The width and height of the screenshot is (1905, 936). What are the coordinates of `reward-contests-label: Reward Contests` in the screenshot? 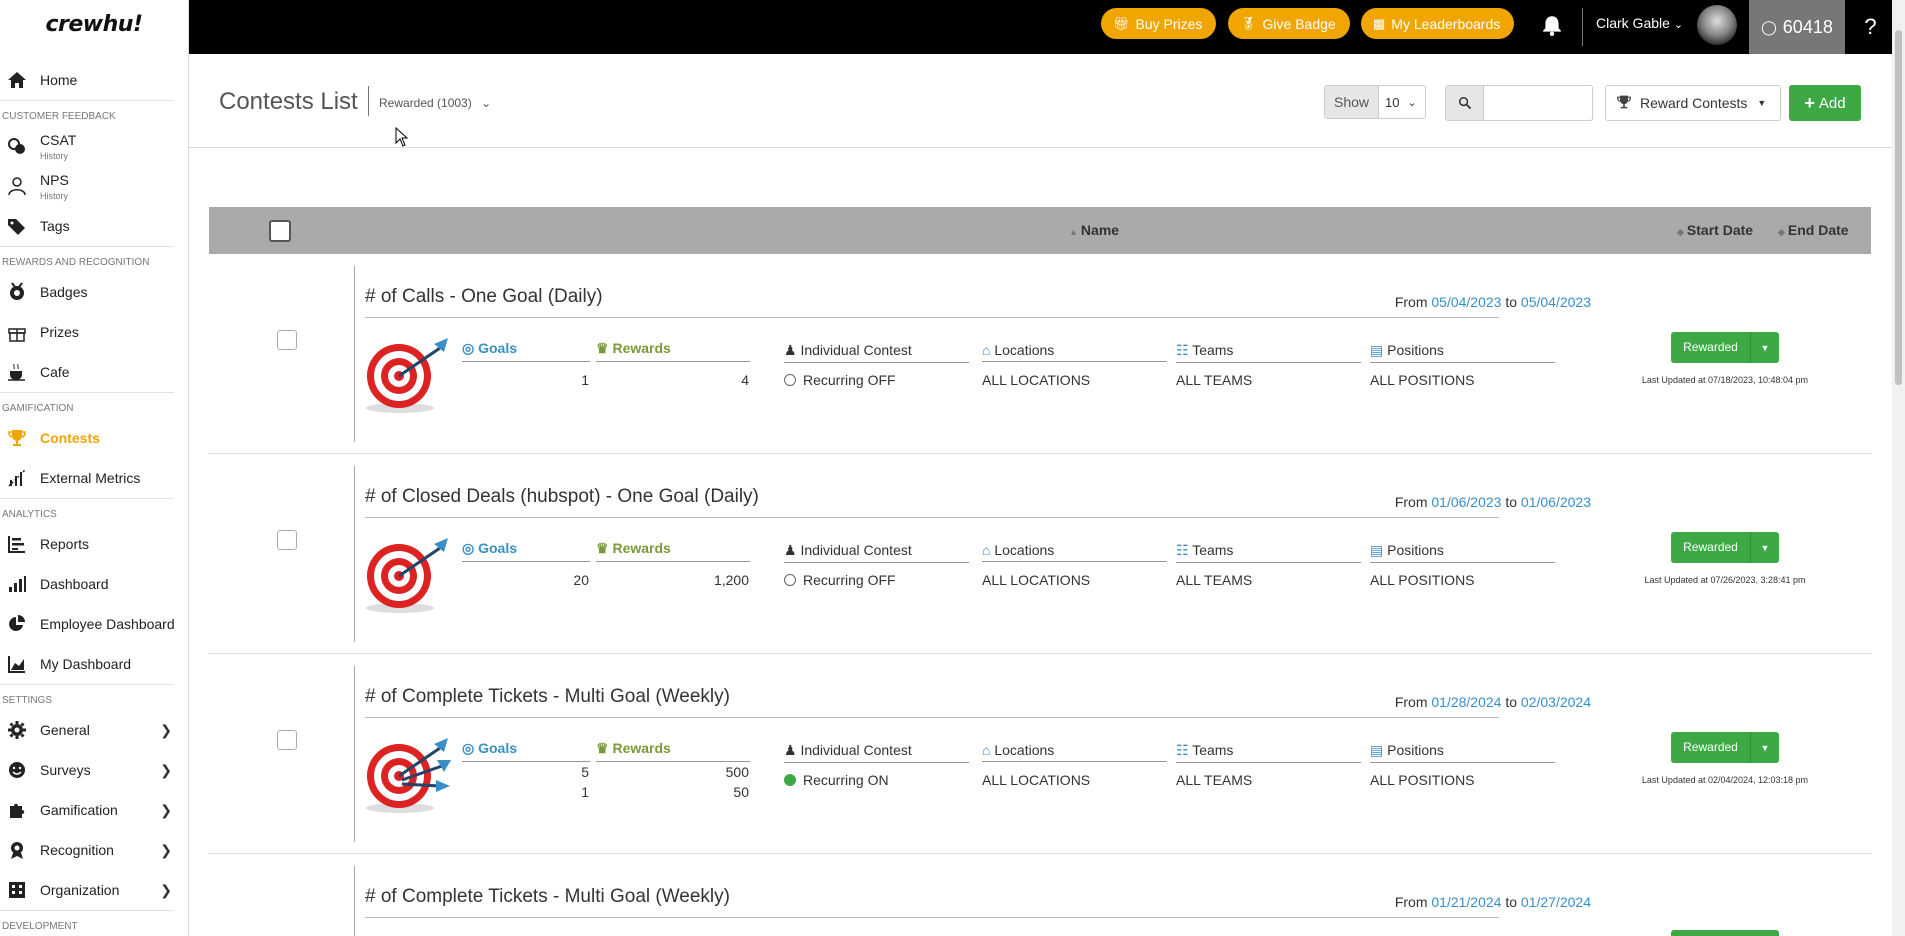 It's located at (1694, 103).